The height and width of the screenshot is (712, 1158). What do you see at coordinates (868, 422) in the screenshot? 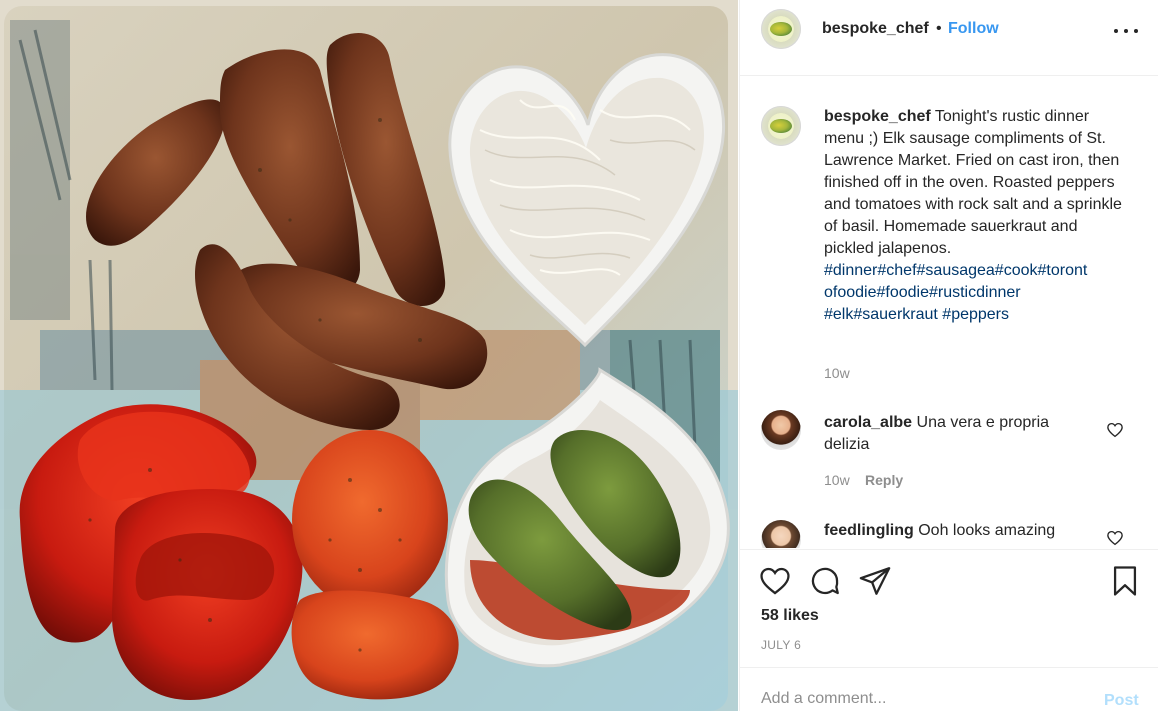
I see `comment-username: carola_albe` at bounding box center [868, 422].